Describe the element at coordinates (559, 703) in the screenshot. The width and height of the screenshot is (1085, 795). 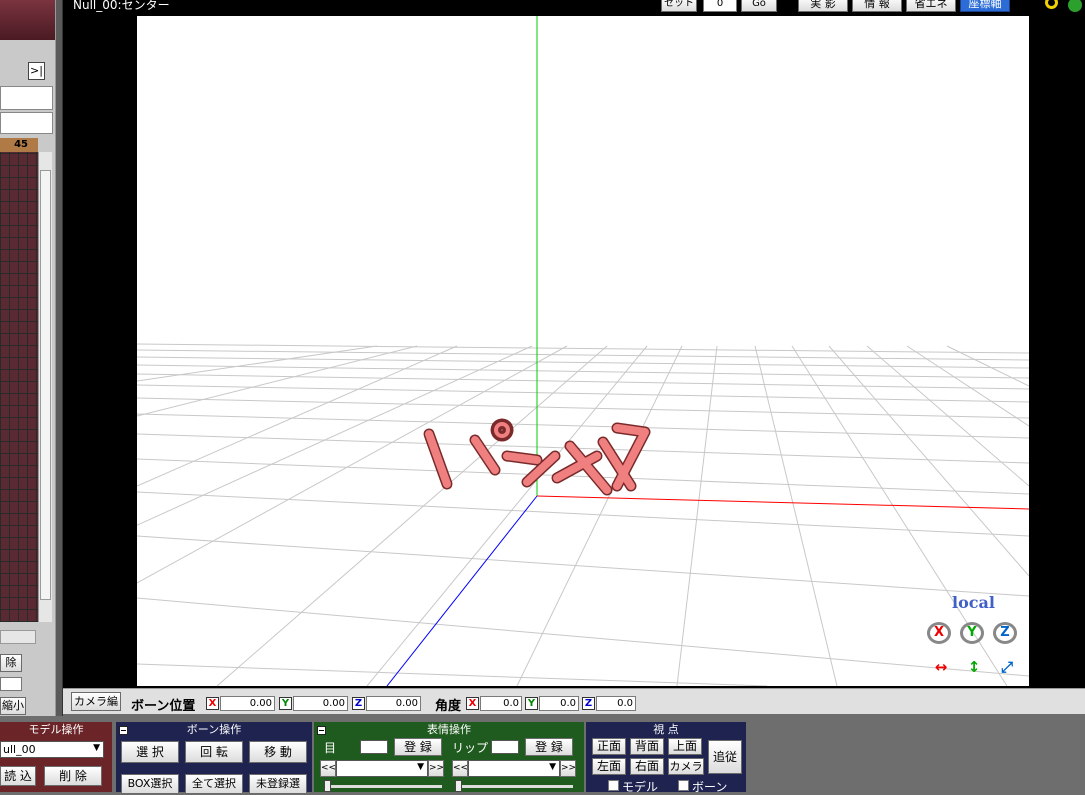
I see `angle-y-field: 0.0` at that location.